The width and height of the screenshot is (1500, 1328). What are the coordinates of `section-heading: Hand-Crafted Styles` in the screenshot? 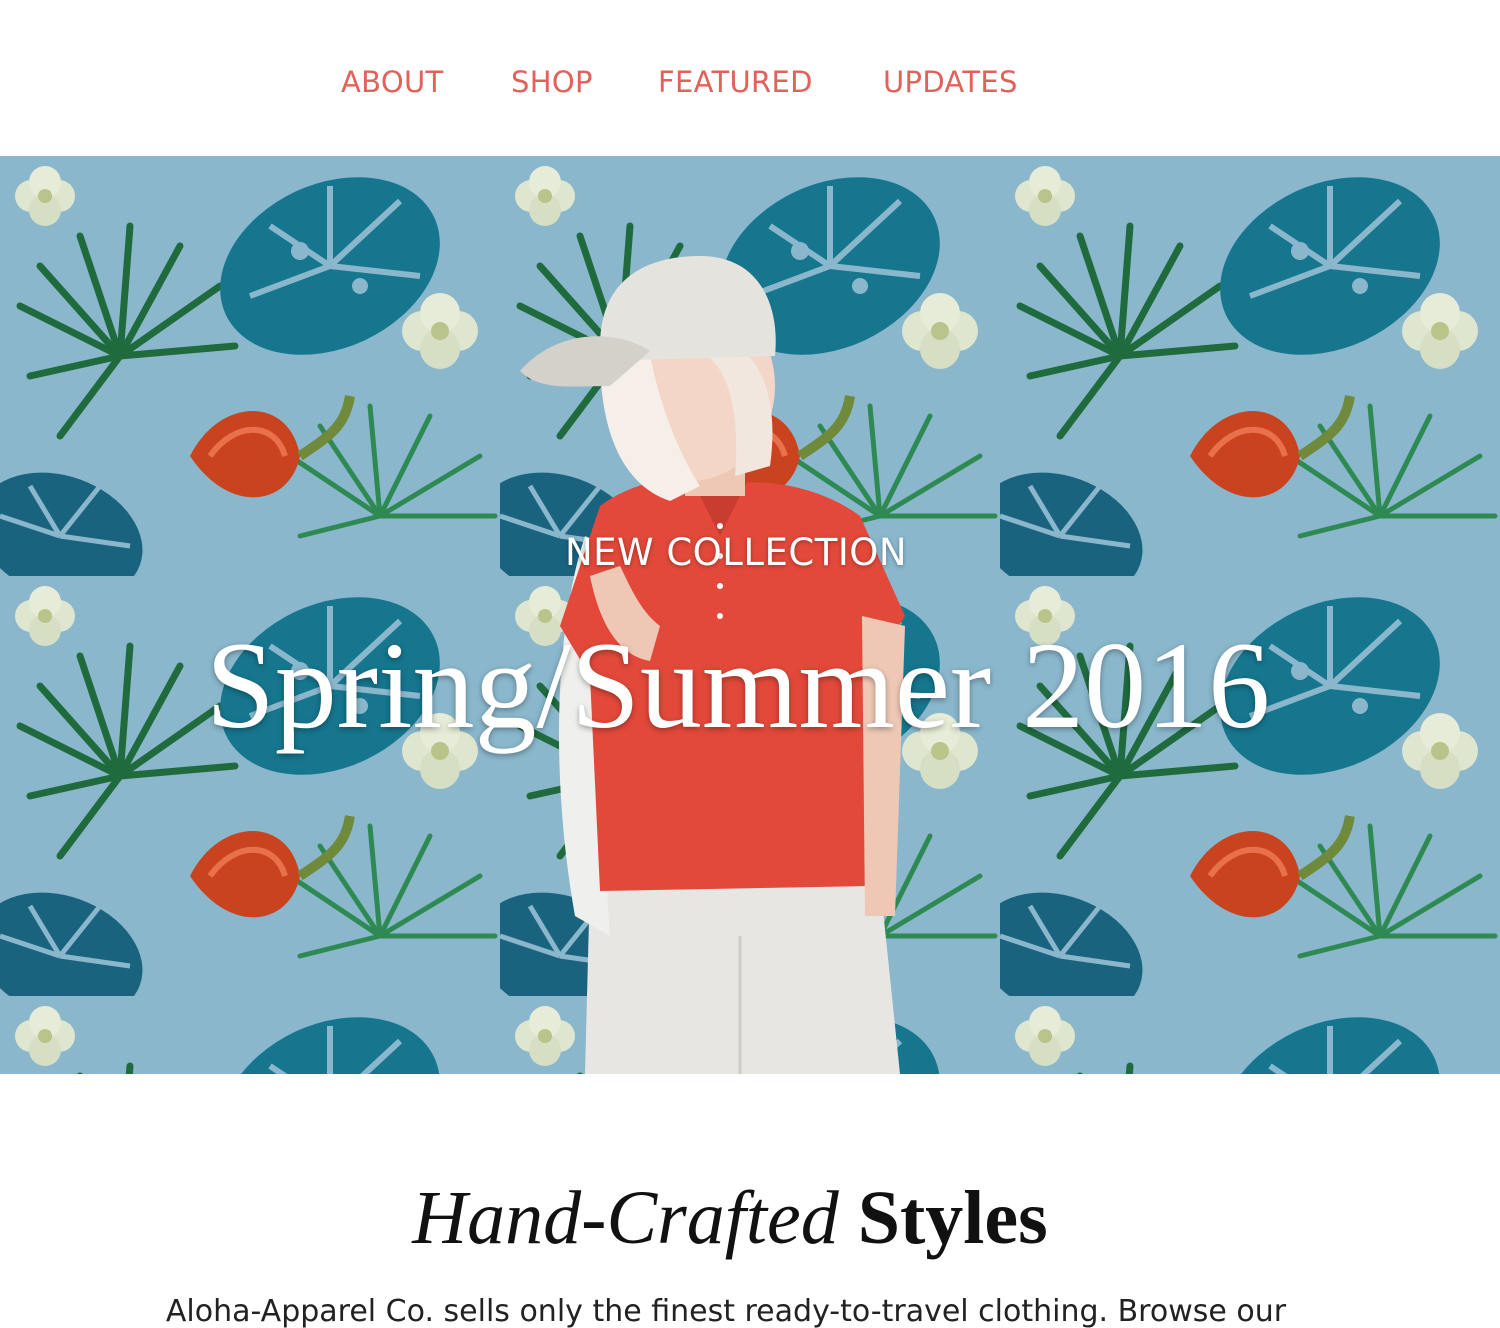 It's located at (730, 1218).